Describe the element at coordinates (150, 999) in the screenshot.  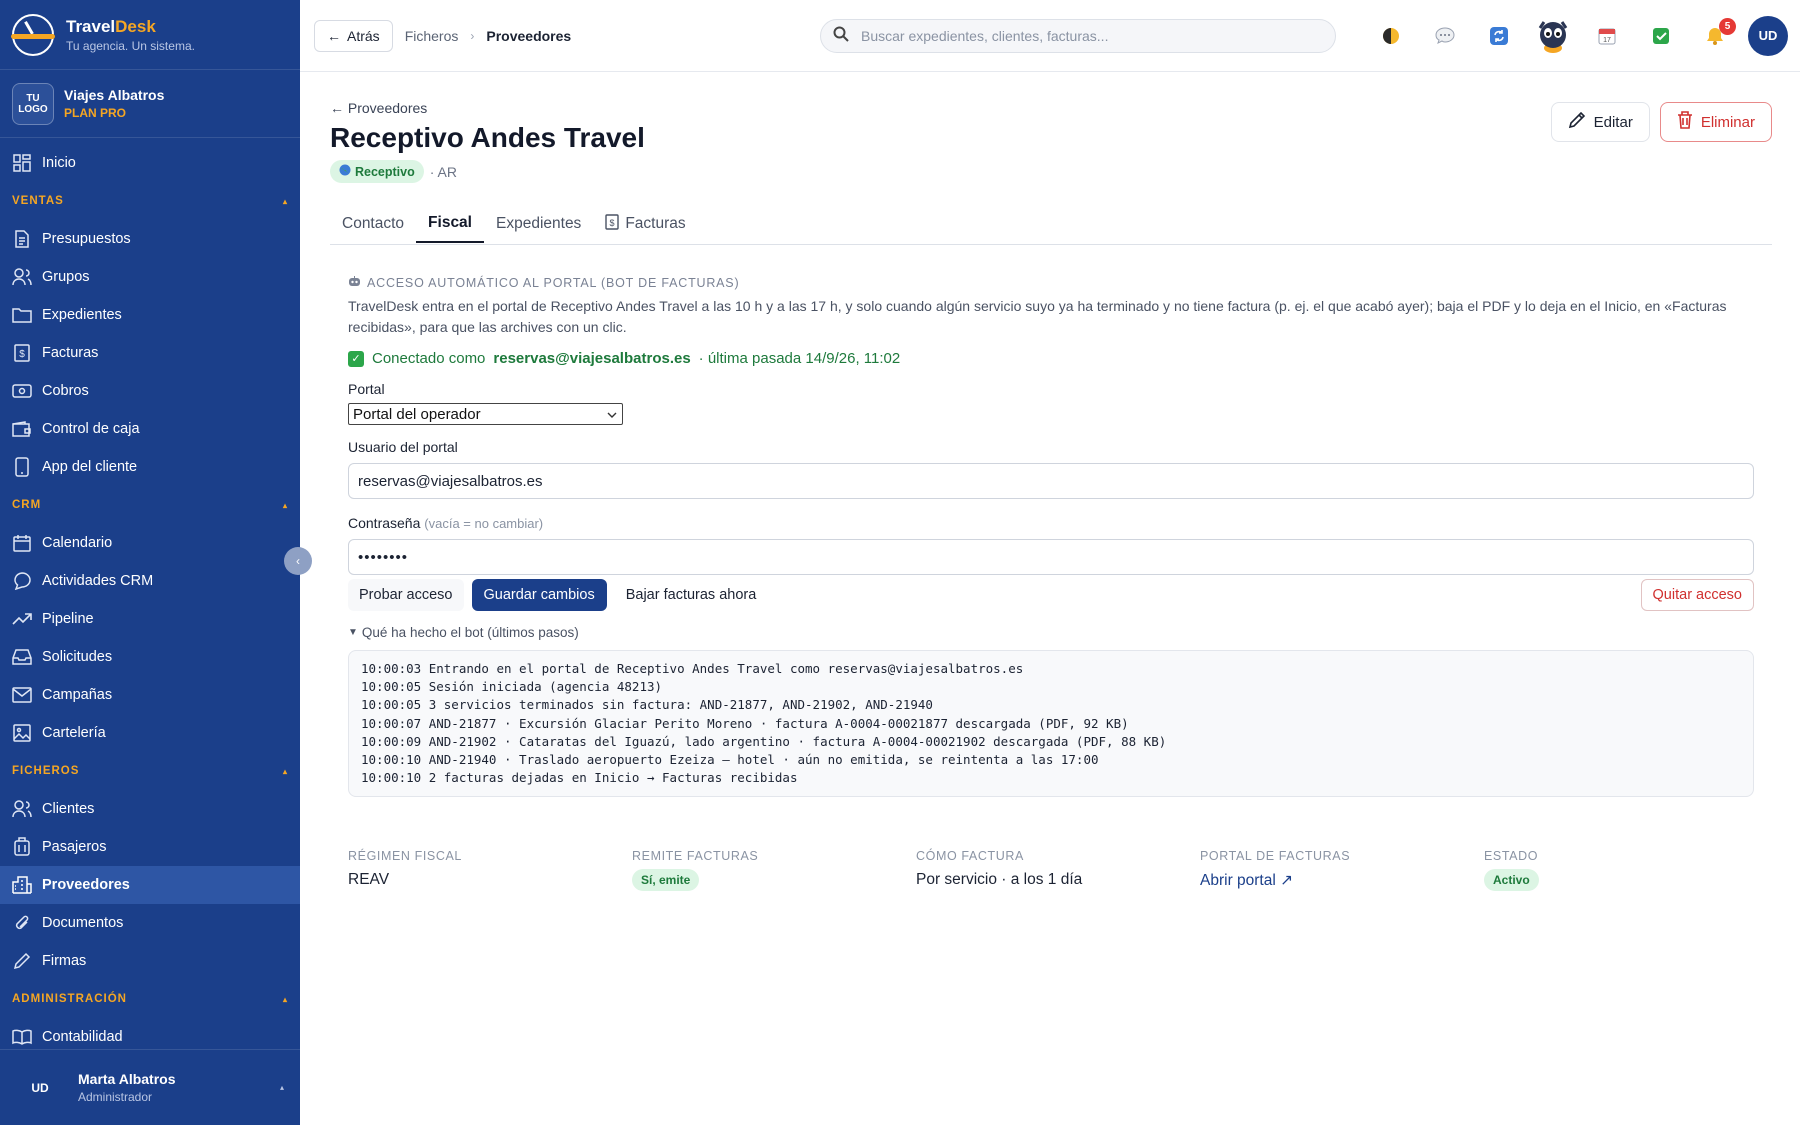
I see `section-administracion: ADMINISTRACIÓN ▴` at that location.